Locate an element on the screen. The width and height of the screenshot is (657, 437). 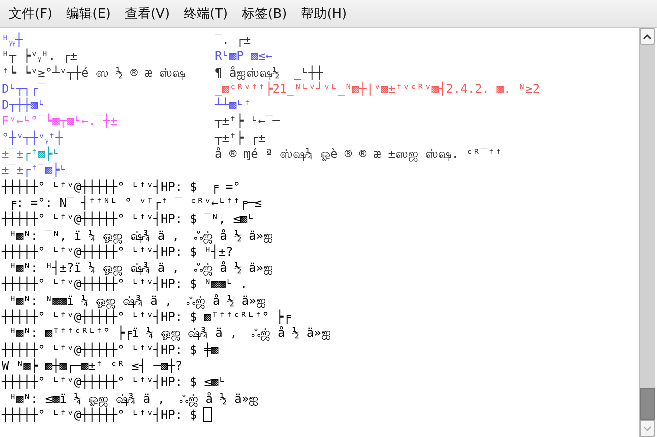
terminal-line: ᴴ▩ᴺ: ≤▩ï ¼ ஓஜ ஷ்¾ ä , ஃஜ் å ½ ä»ஐ is located at coordinates (134, 398).